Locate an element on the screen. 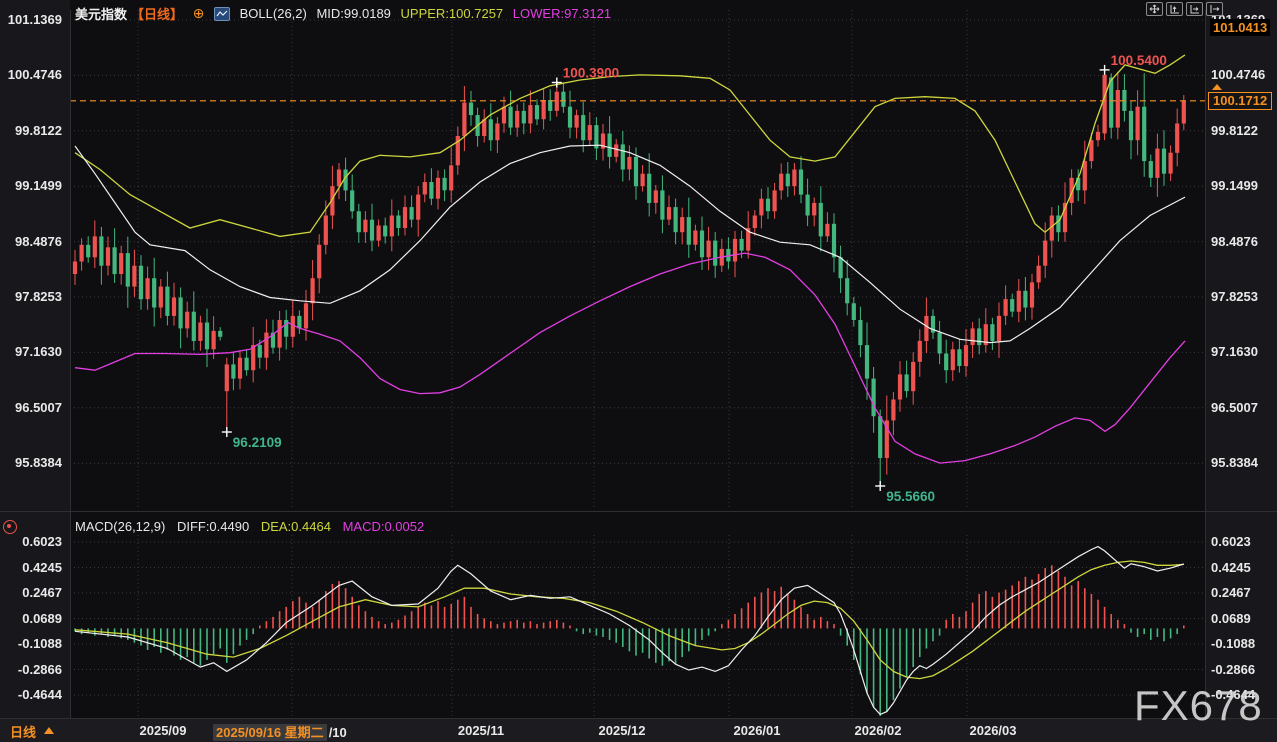 Image resolution: width=1277 pixels, height=742 pixels. macd-dea-value: DEA:0.4464 is located at coordinates (295, 526).